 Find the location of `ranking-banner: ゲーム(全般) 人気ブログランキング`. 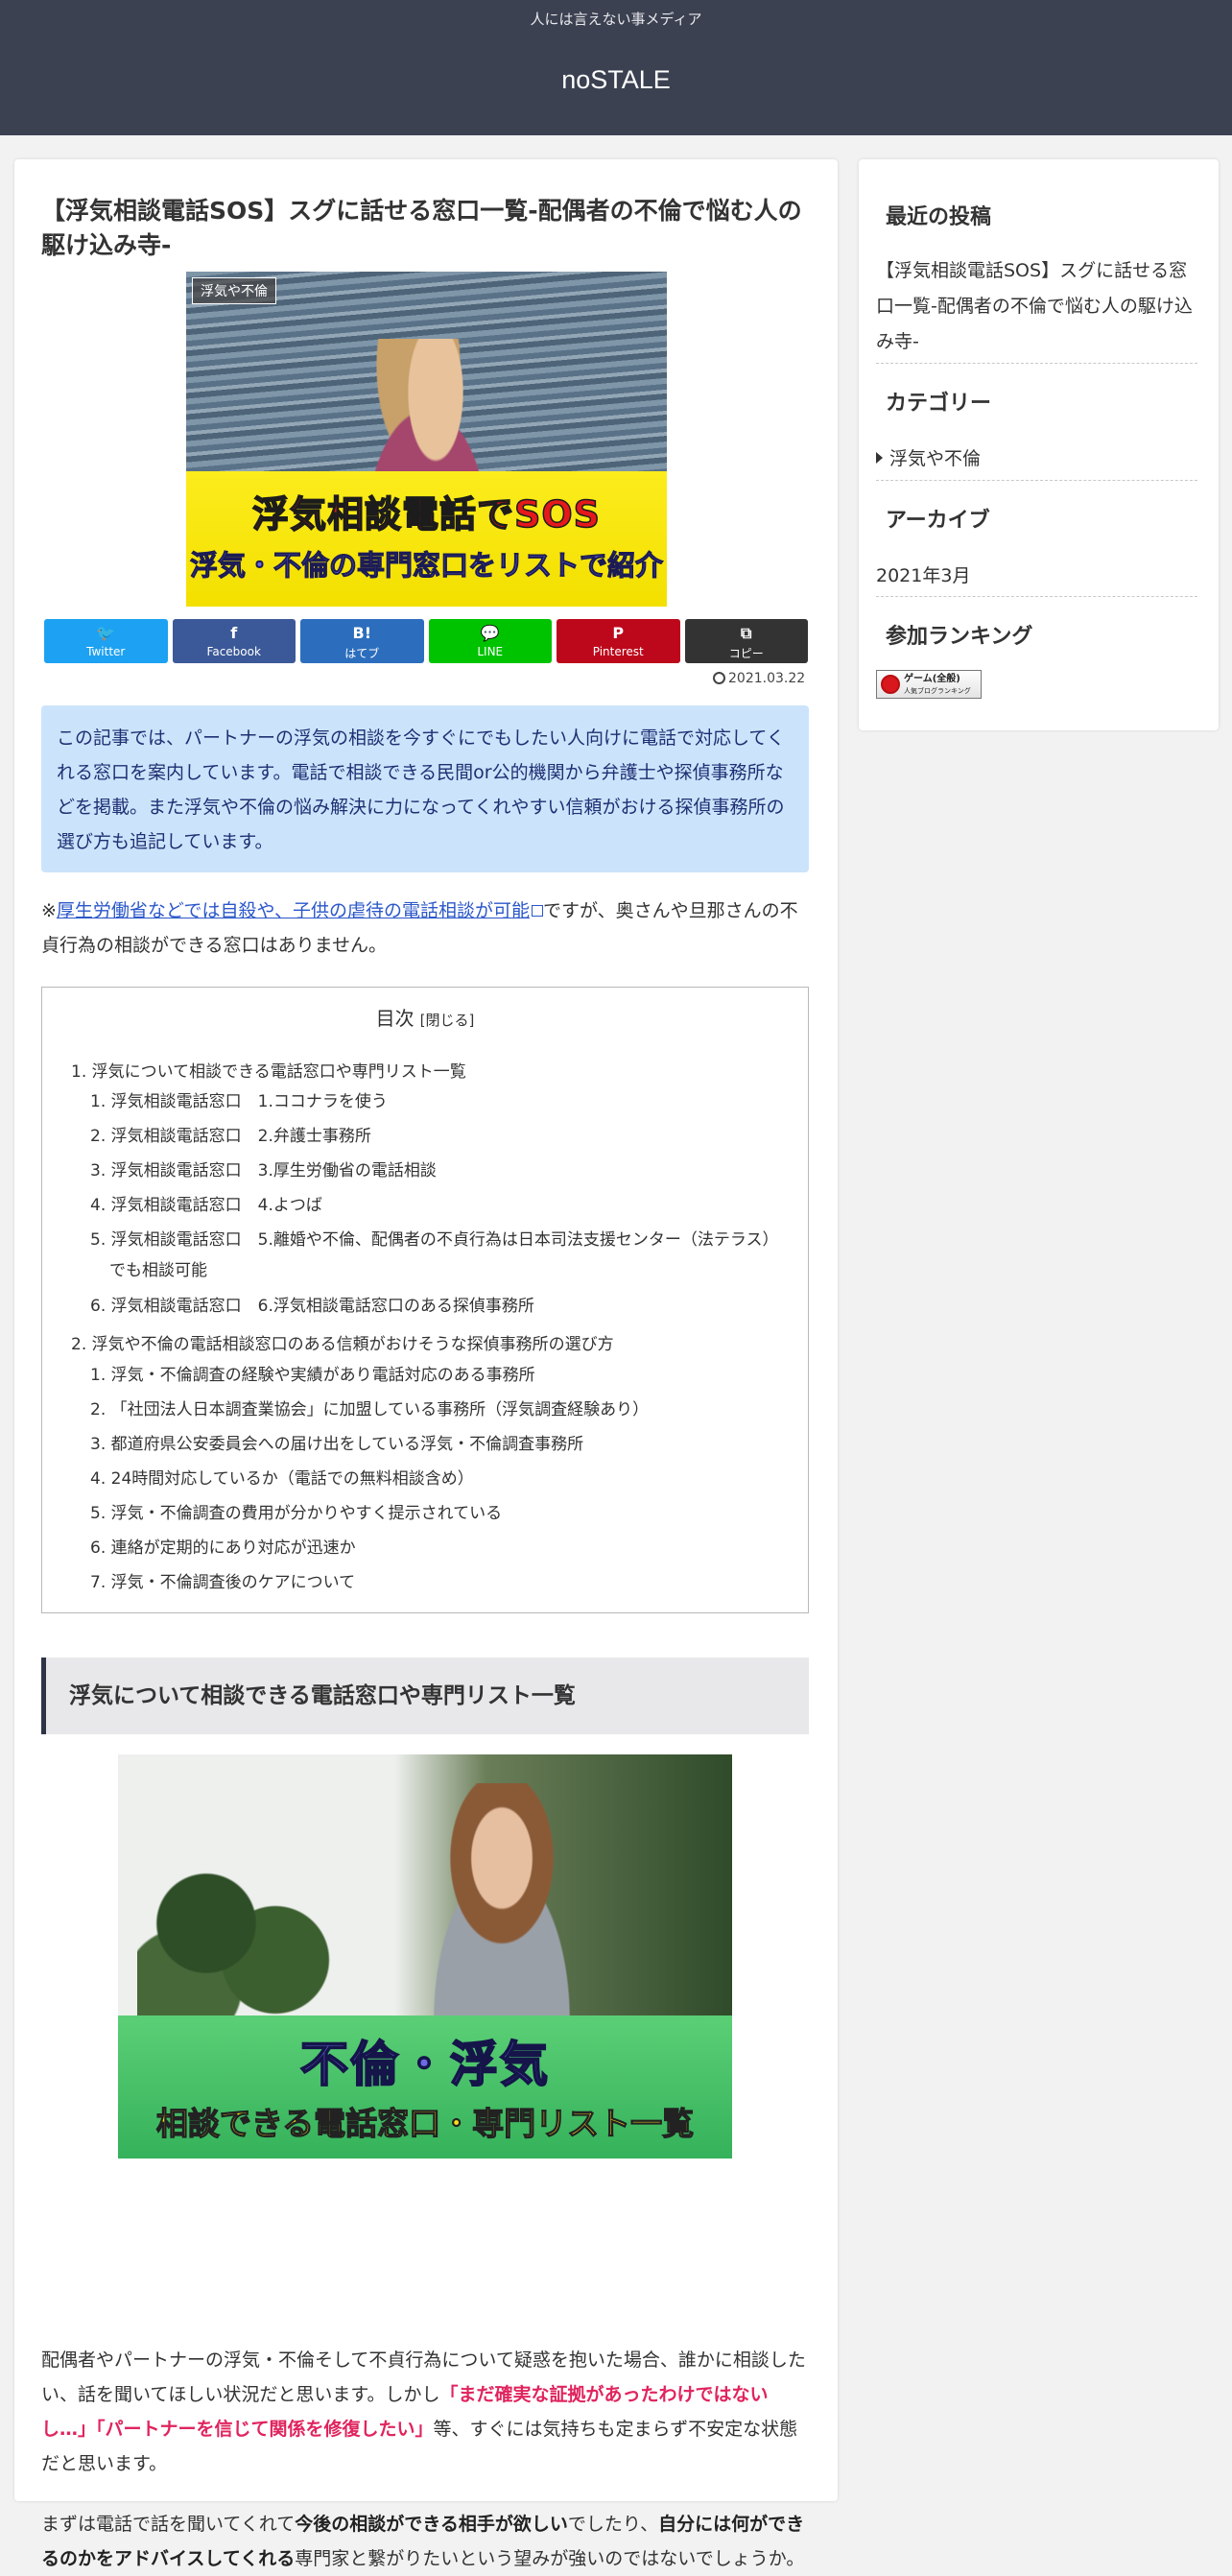

ranking-banner: ゲーム(全般) 人気ブログランキング is located at coordinates (929, 684).